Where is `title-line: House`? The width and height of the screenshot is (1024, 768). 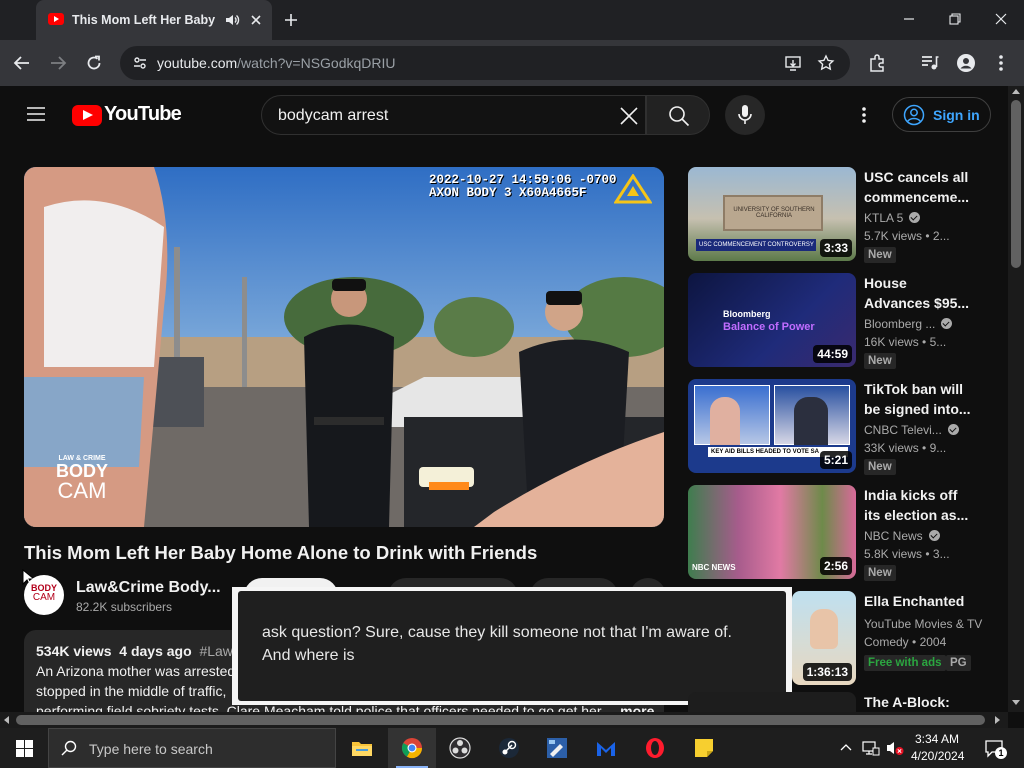
title-line: House is located at coordinates (885, 283).